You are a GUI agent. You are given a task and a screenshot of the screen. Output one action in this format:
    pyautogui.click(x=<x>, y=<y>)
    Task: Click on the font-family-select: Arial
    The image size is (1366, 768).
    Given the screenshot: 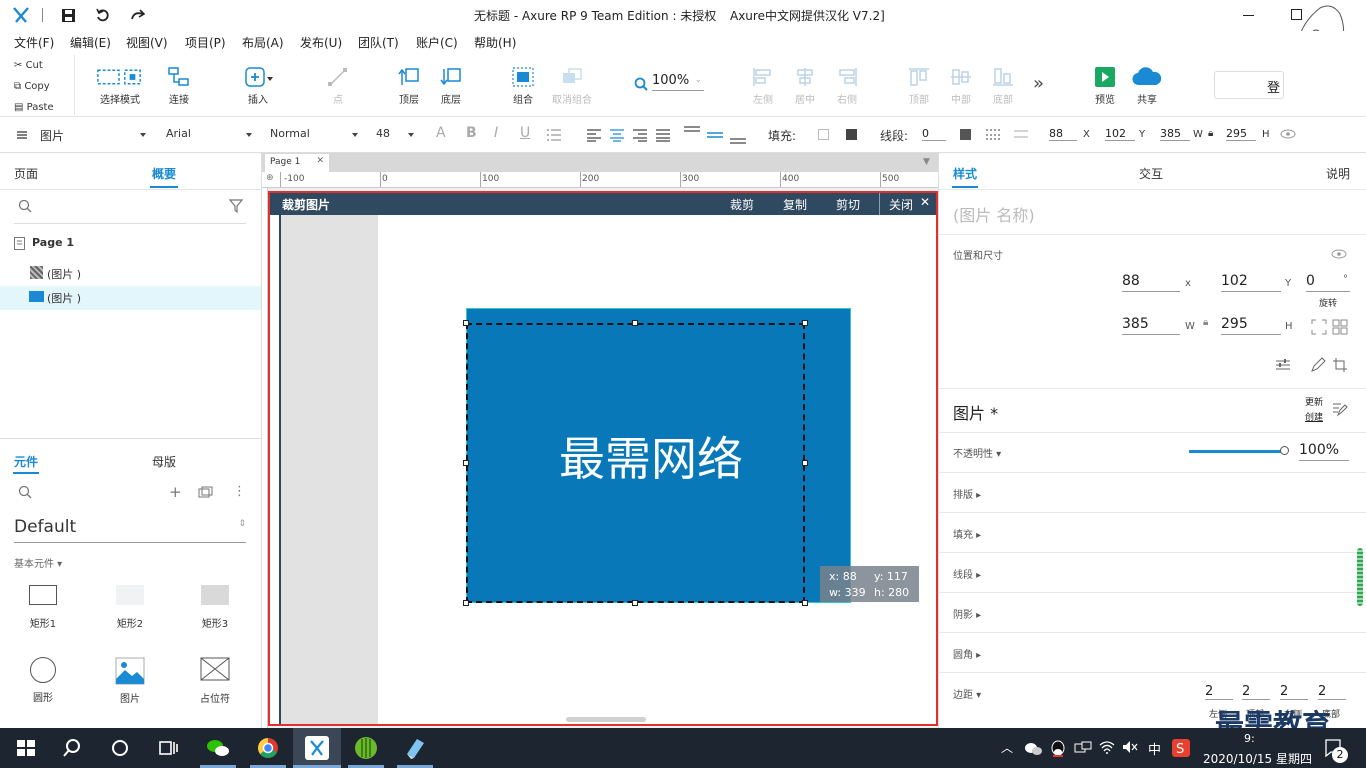 What is the action you would take?
    pyautogui.click(x=178, y=133)
    